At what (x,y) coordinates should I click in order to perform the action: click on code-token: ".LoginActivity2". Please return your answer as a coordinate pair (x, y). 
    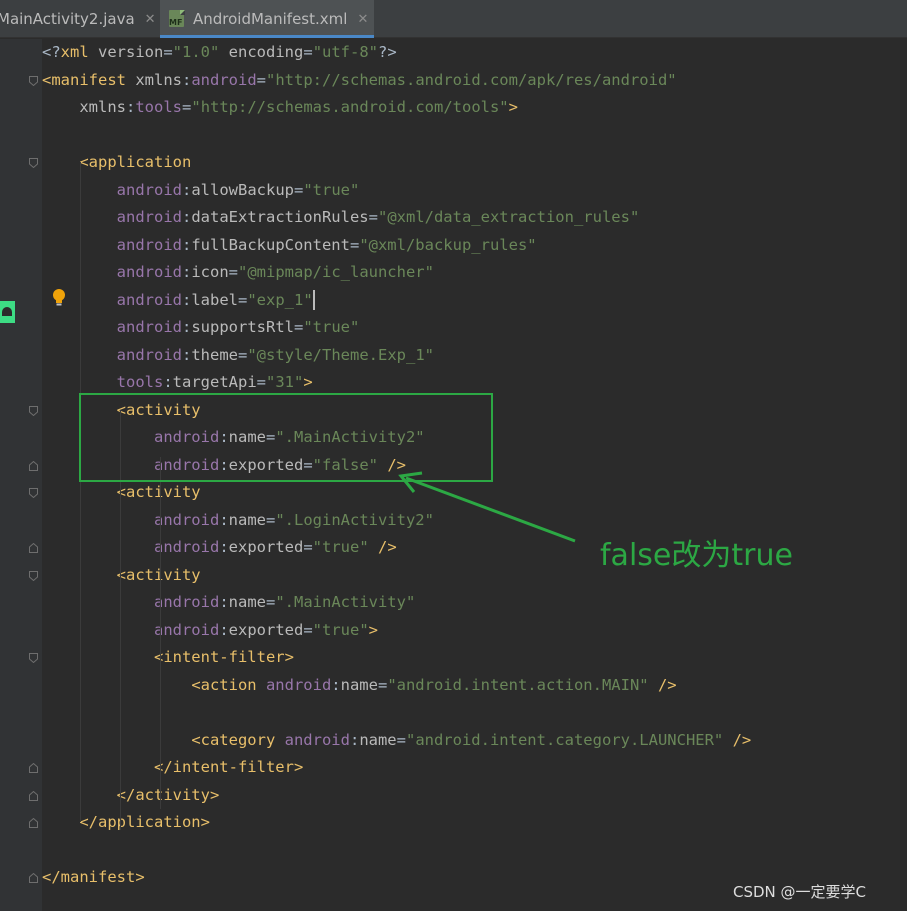
    Looking at the image, I should click on (354, 519).